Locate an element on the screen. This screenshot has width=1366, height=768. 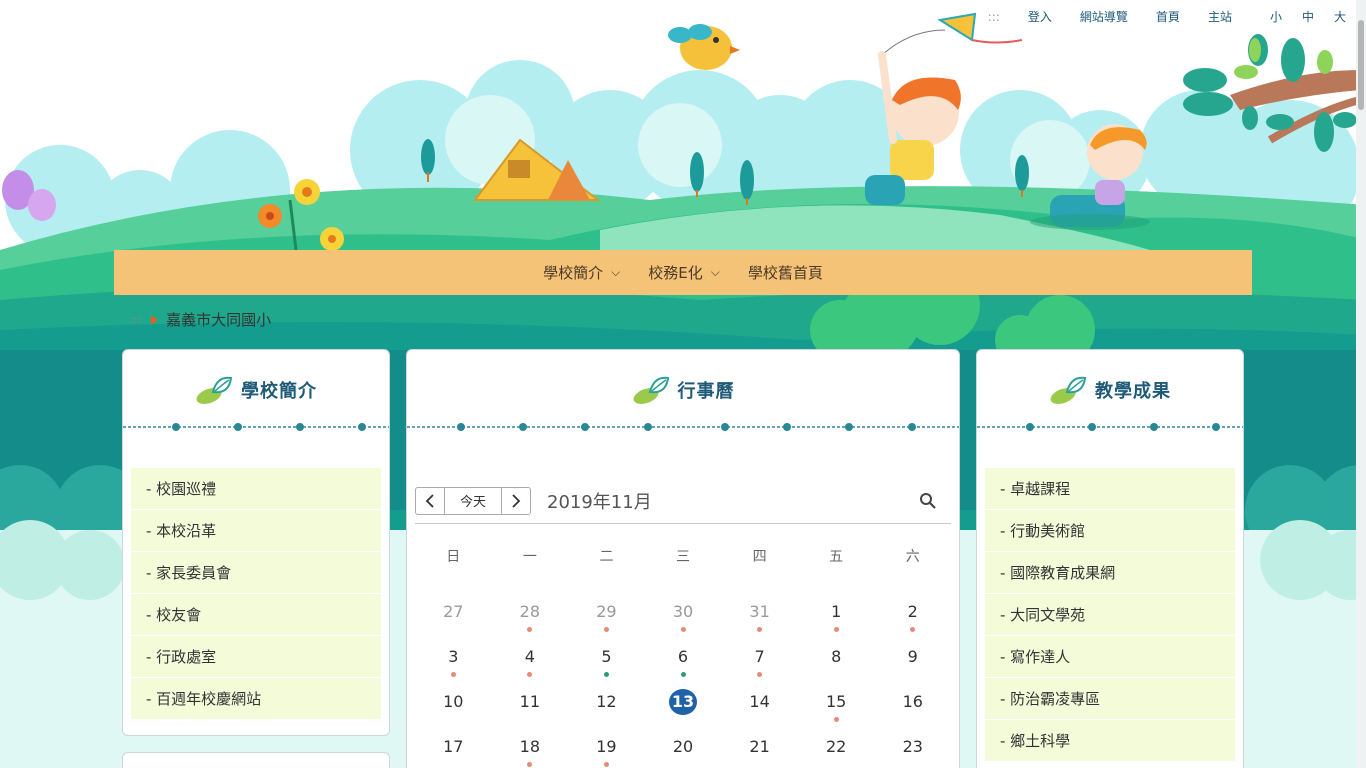
prev-month-button is located at coordinates (430, 501).